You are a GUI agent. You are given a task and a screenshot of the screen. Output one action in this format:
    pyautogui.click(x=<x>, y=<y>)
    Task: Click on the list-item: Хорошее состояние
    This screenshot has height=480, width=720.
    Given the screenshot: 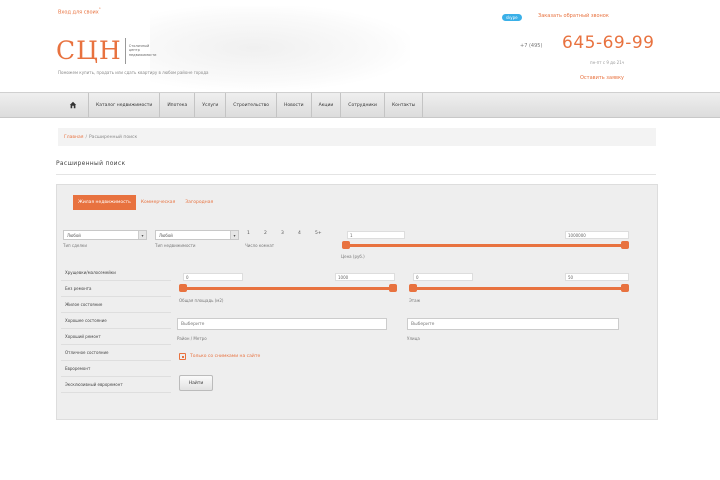 What is the action you would take?
    pyautogui.click(x=116, y=321)
    